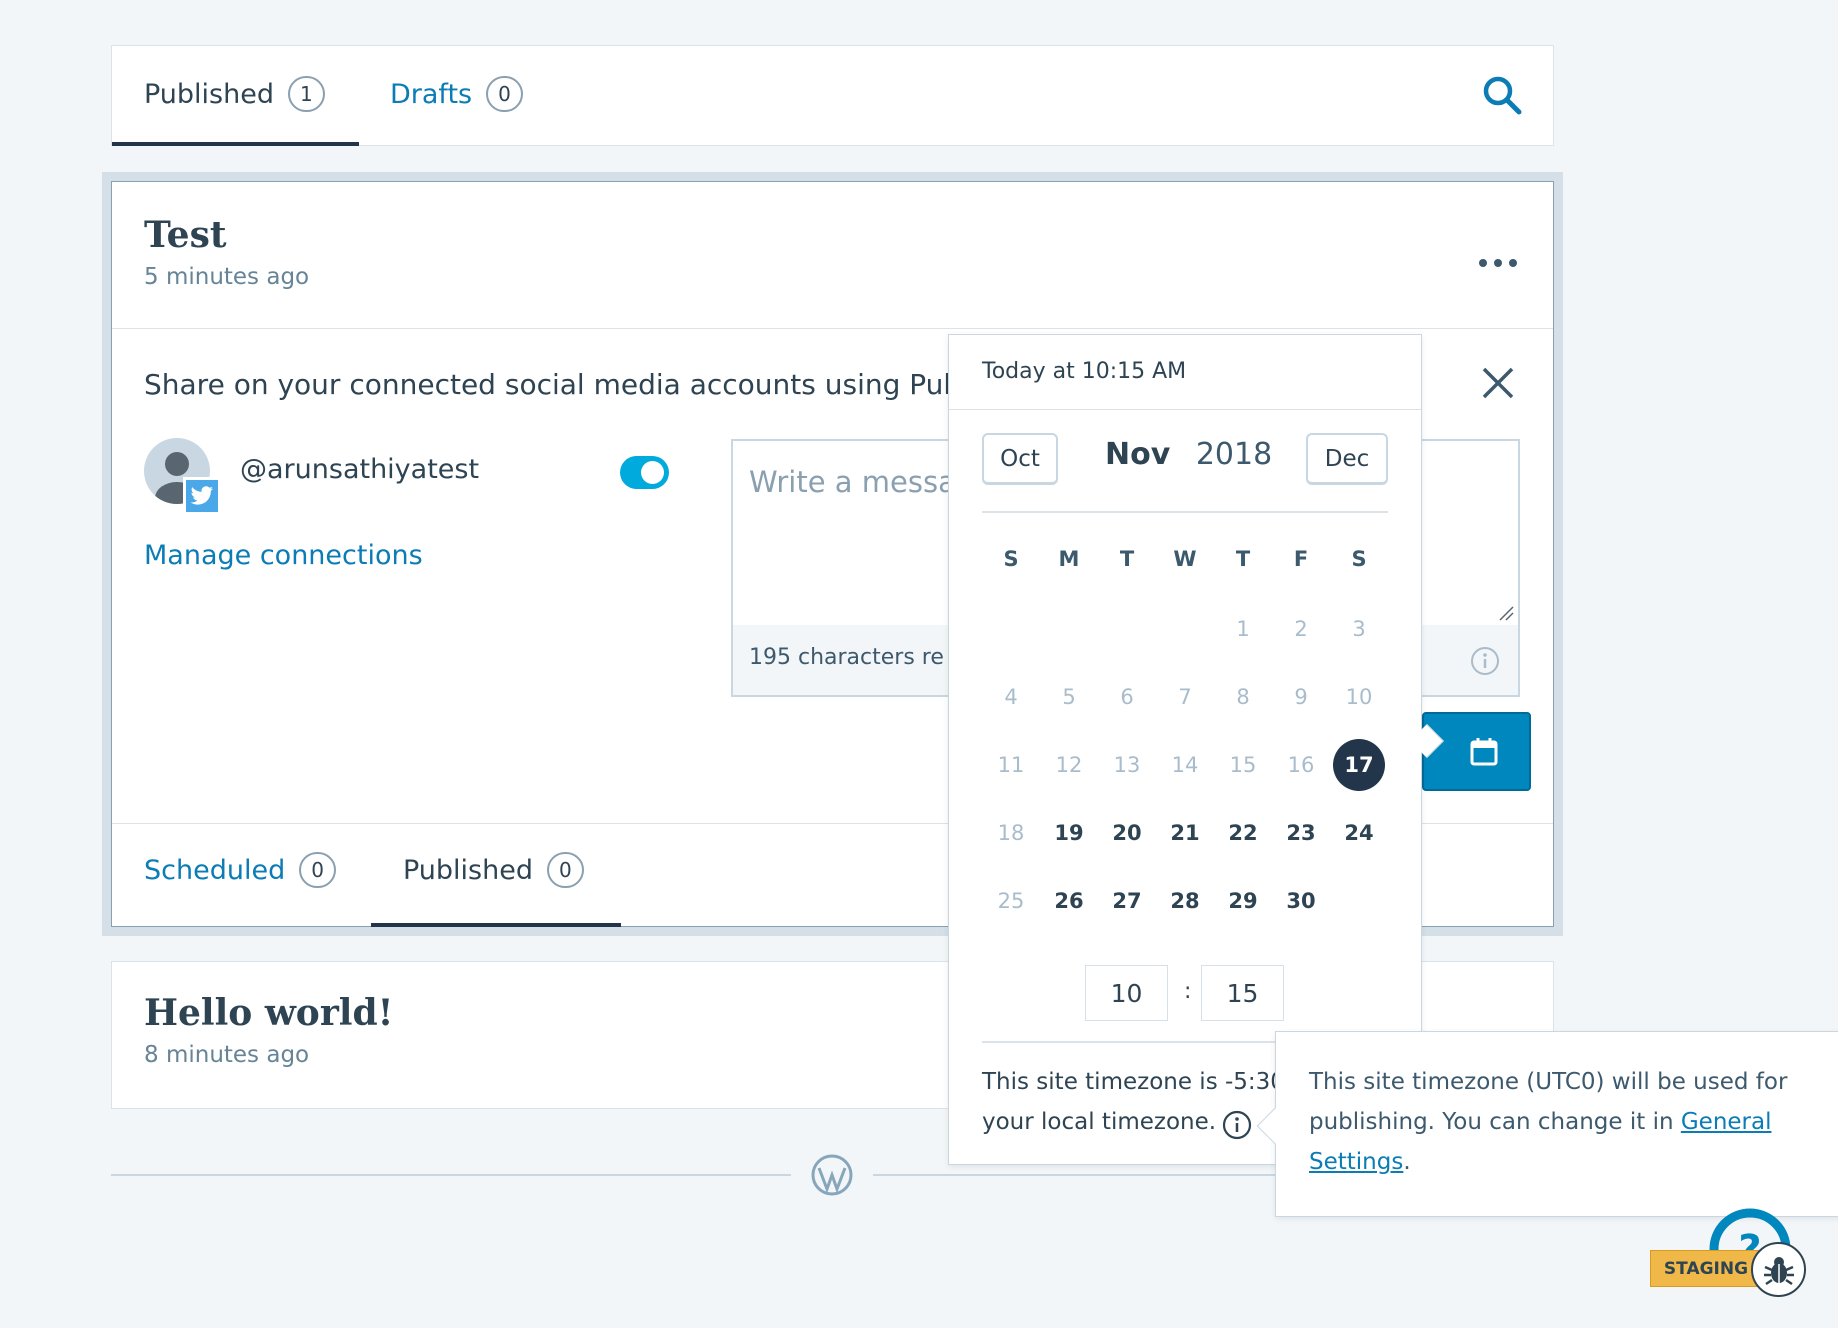 The image size is (1838, 1328). Describe the element at coordinates (1243, 833) in the screenshot. I see `calendar-day: 22` at that location.